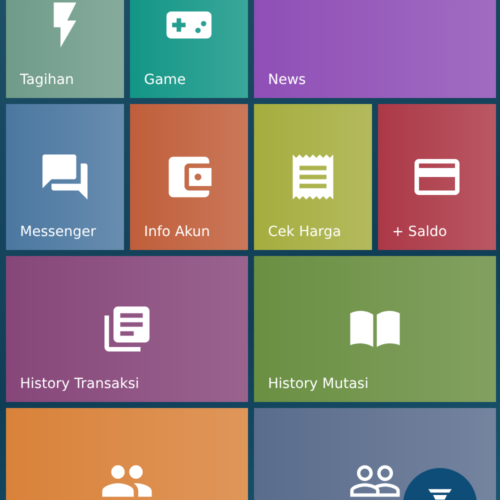 This screenshot has width=500, height=500. Describe the element at coordinates (375, 329) in the screenshot. I see `menu-tile: History Mutasi` at that location.